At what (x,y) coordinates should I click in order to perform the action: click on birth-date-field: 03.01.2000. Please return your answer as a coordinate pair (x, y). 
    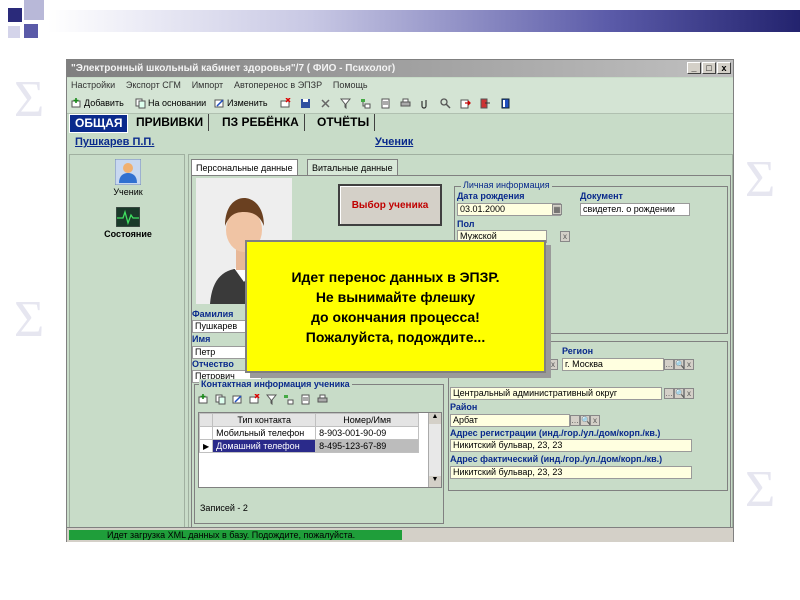
    Looking at the image, I should click on (509, 209).